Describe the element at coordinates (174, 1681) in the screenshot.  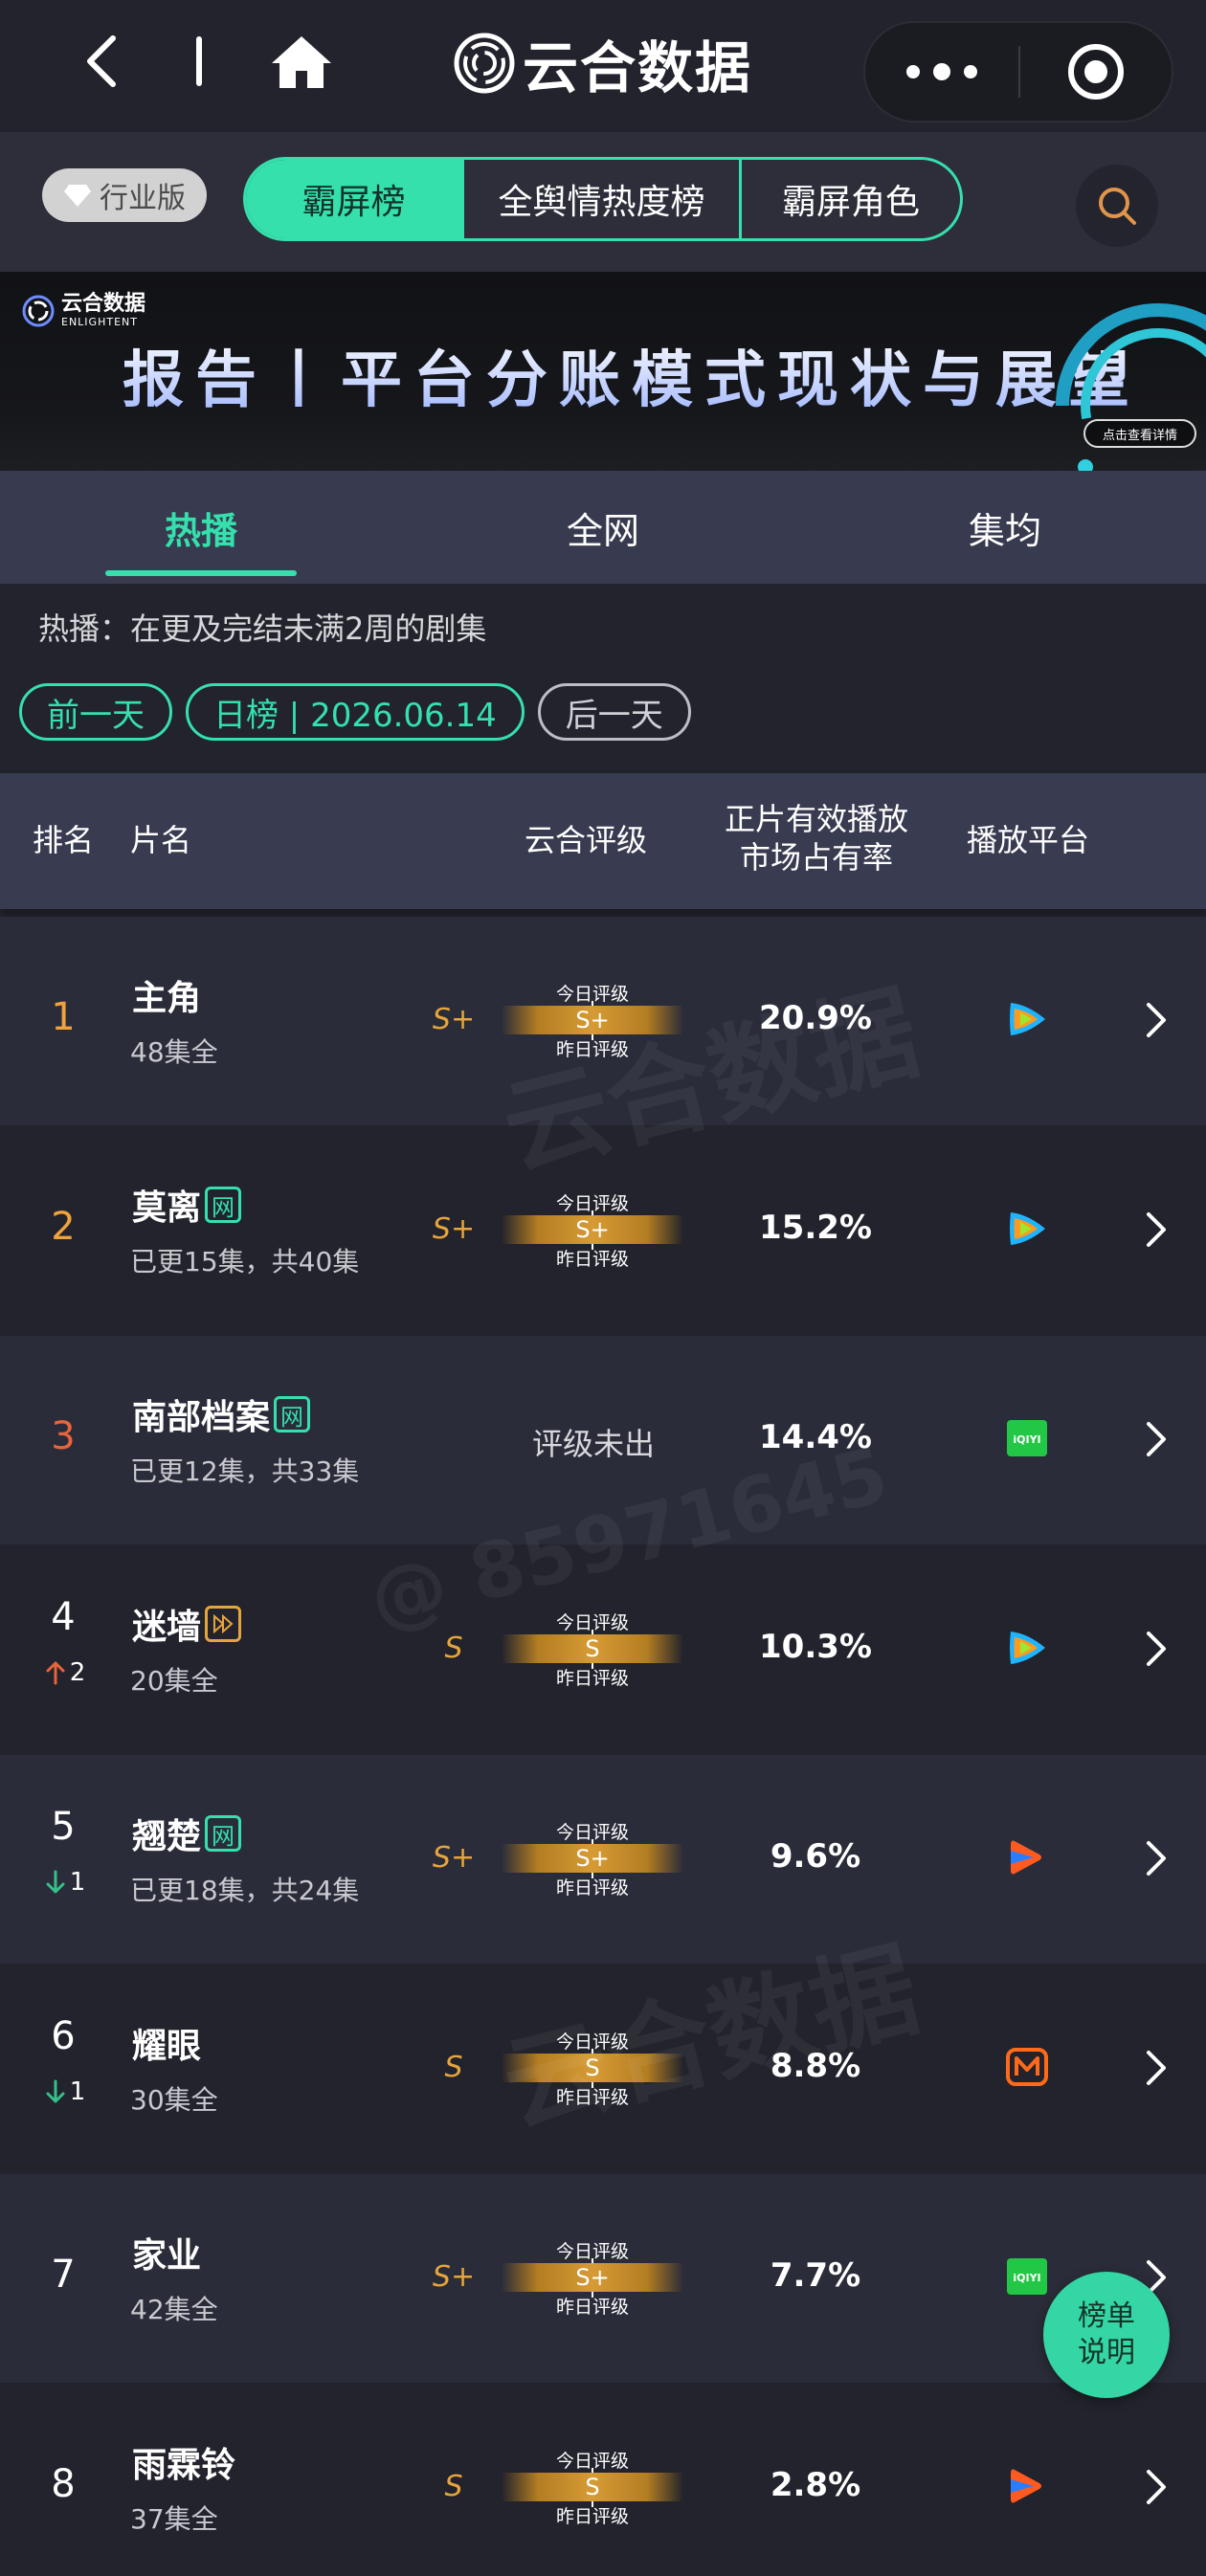
I see `episode-status: 20集全` at that location.